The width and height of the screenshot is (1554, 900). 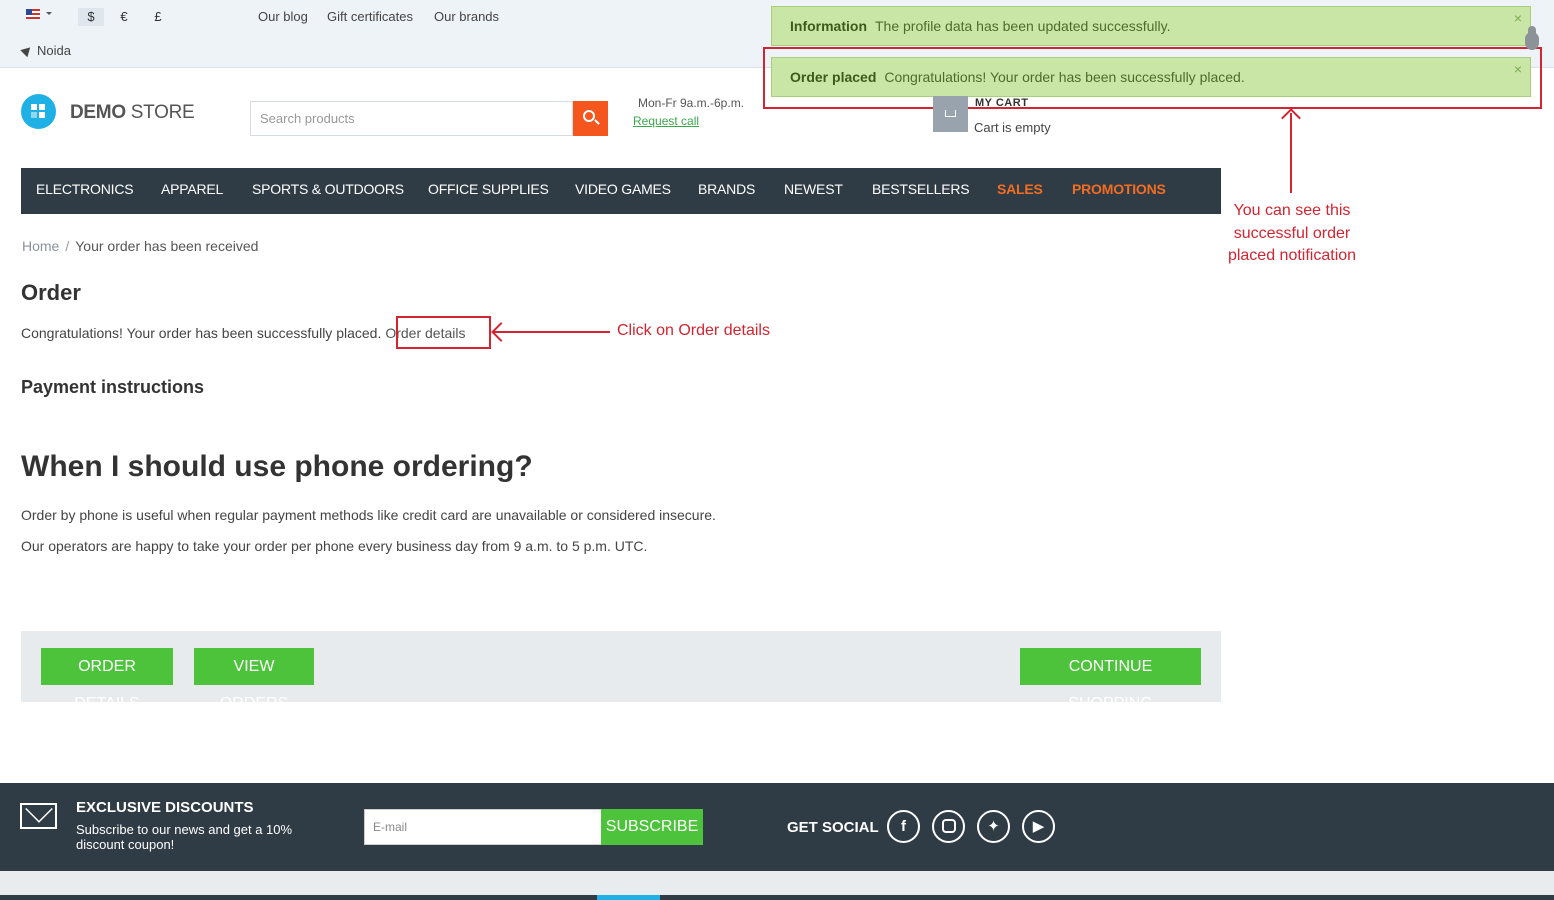 I want to click on notification-title: Information, so click(x=828, y=26).